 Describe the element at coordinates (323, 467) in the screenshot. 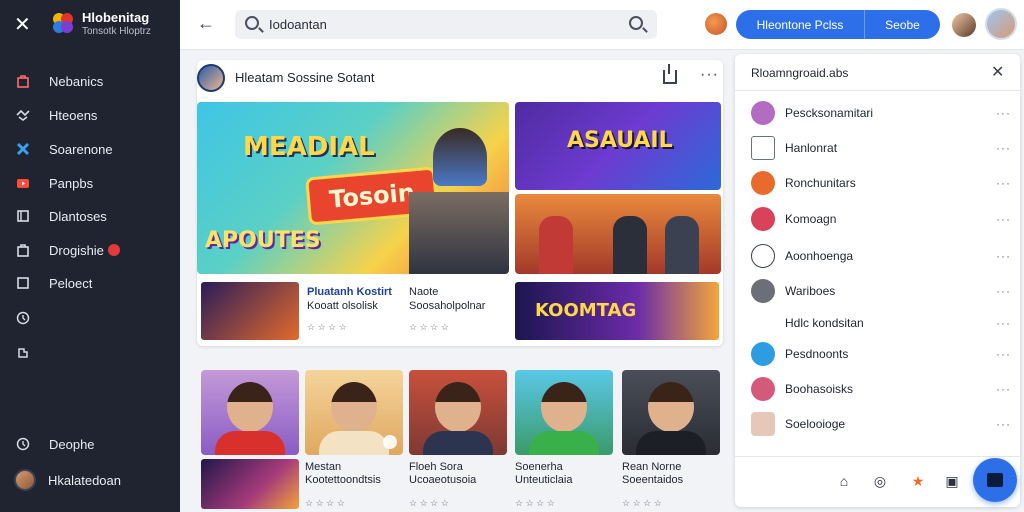

I see `video-title: Mestan` at that location.